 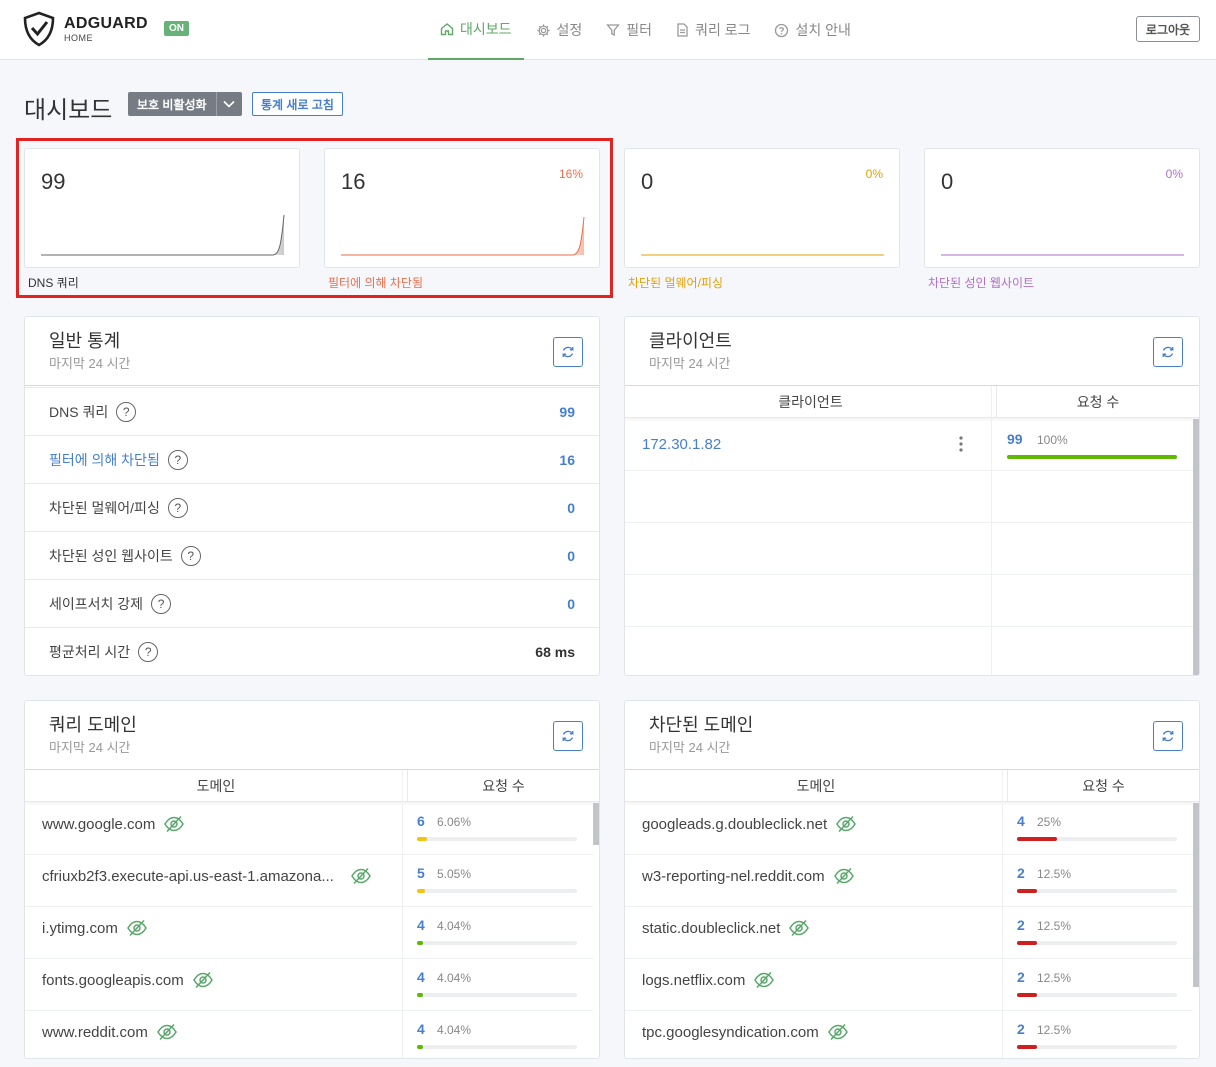 I want to click on stat-label-malware: 차단된 멀웨어/피싱, so click(x=675, y=283).